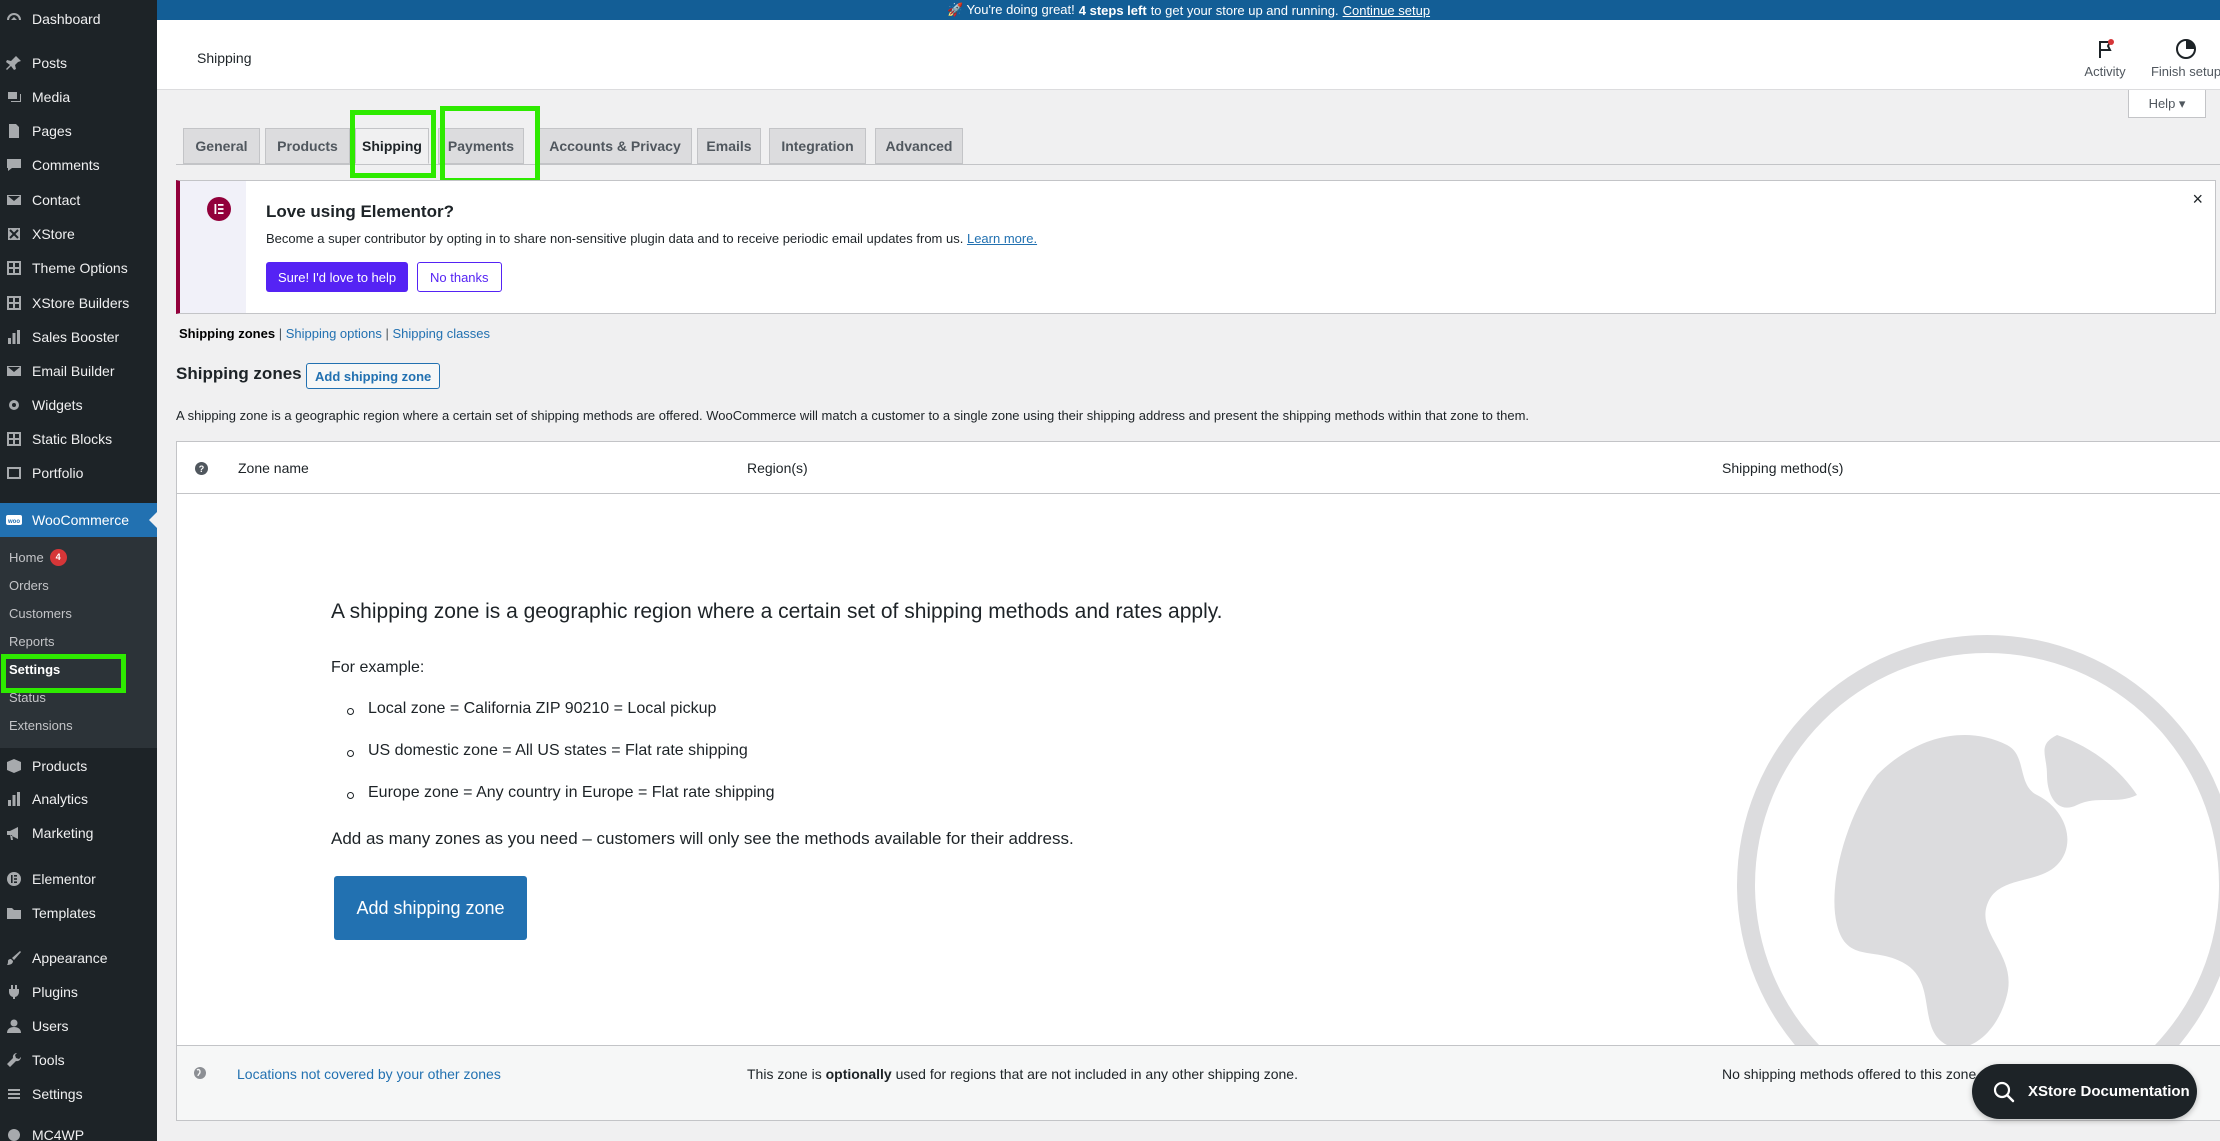 This screenshot has width=2220, height=1141. Describe the element at coordinates (78, 879) in the screenshot. I see `sidebar-item-elementor: Elementor` at that location.